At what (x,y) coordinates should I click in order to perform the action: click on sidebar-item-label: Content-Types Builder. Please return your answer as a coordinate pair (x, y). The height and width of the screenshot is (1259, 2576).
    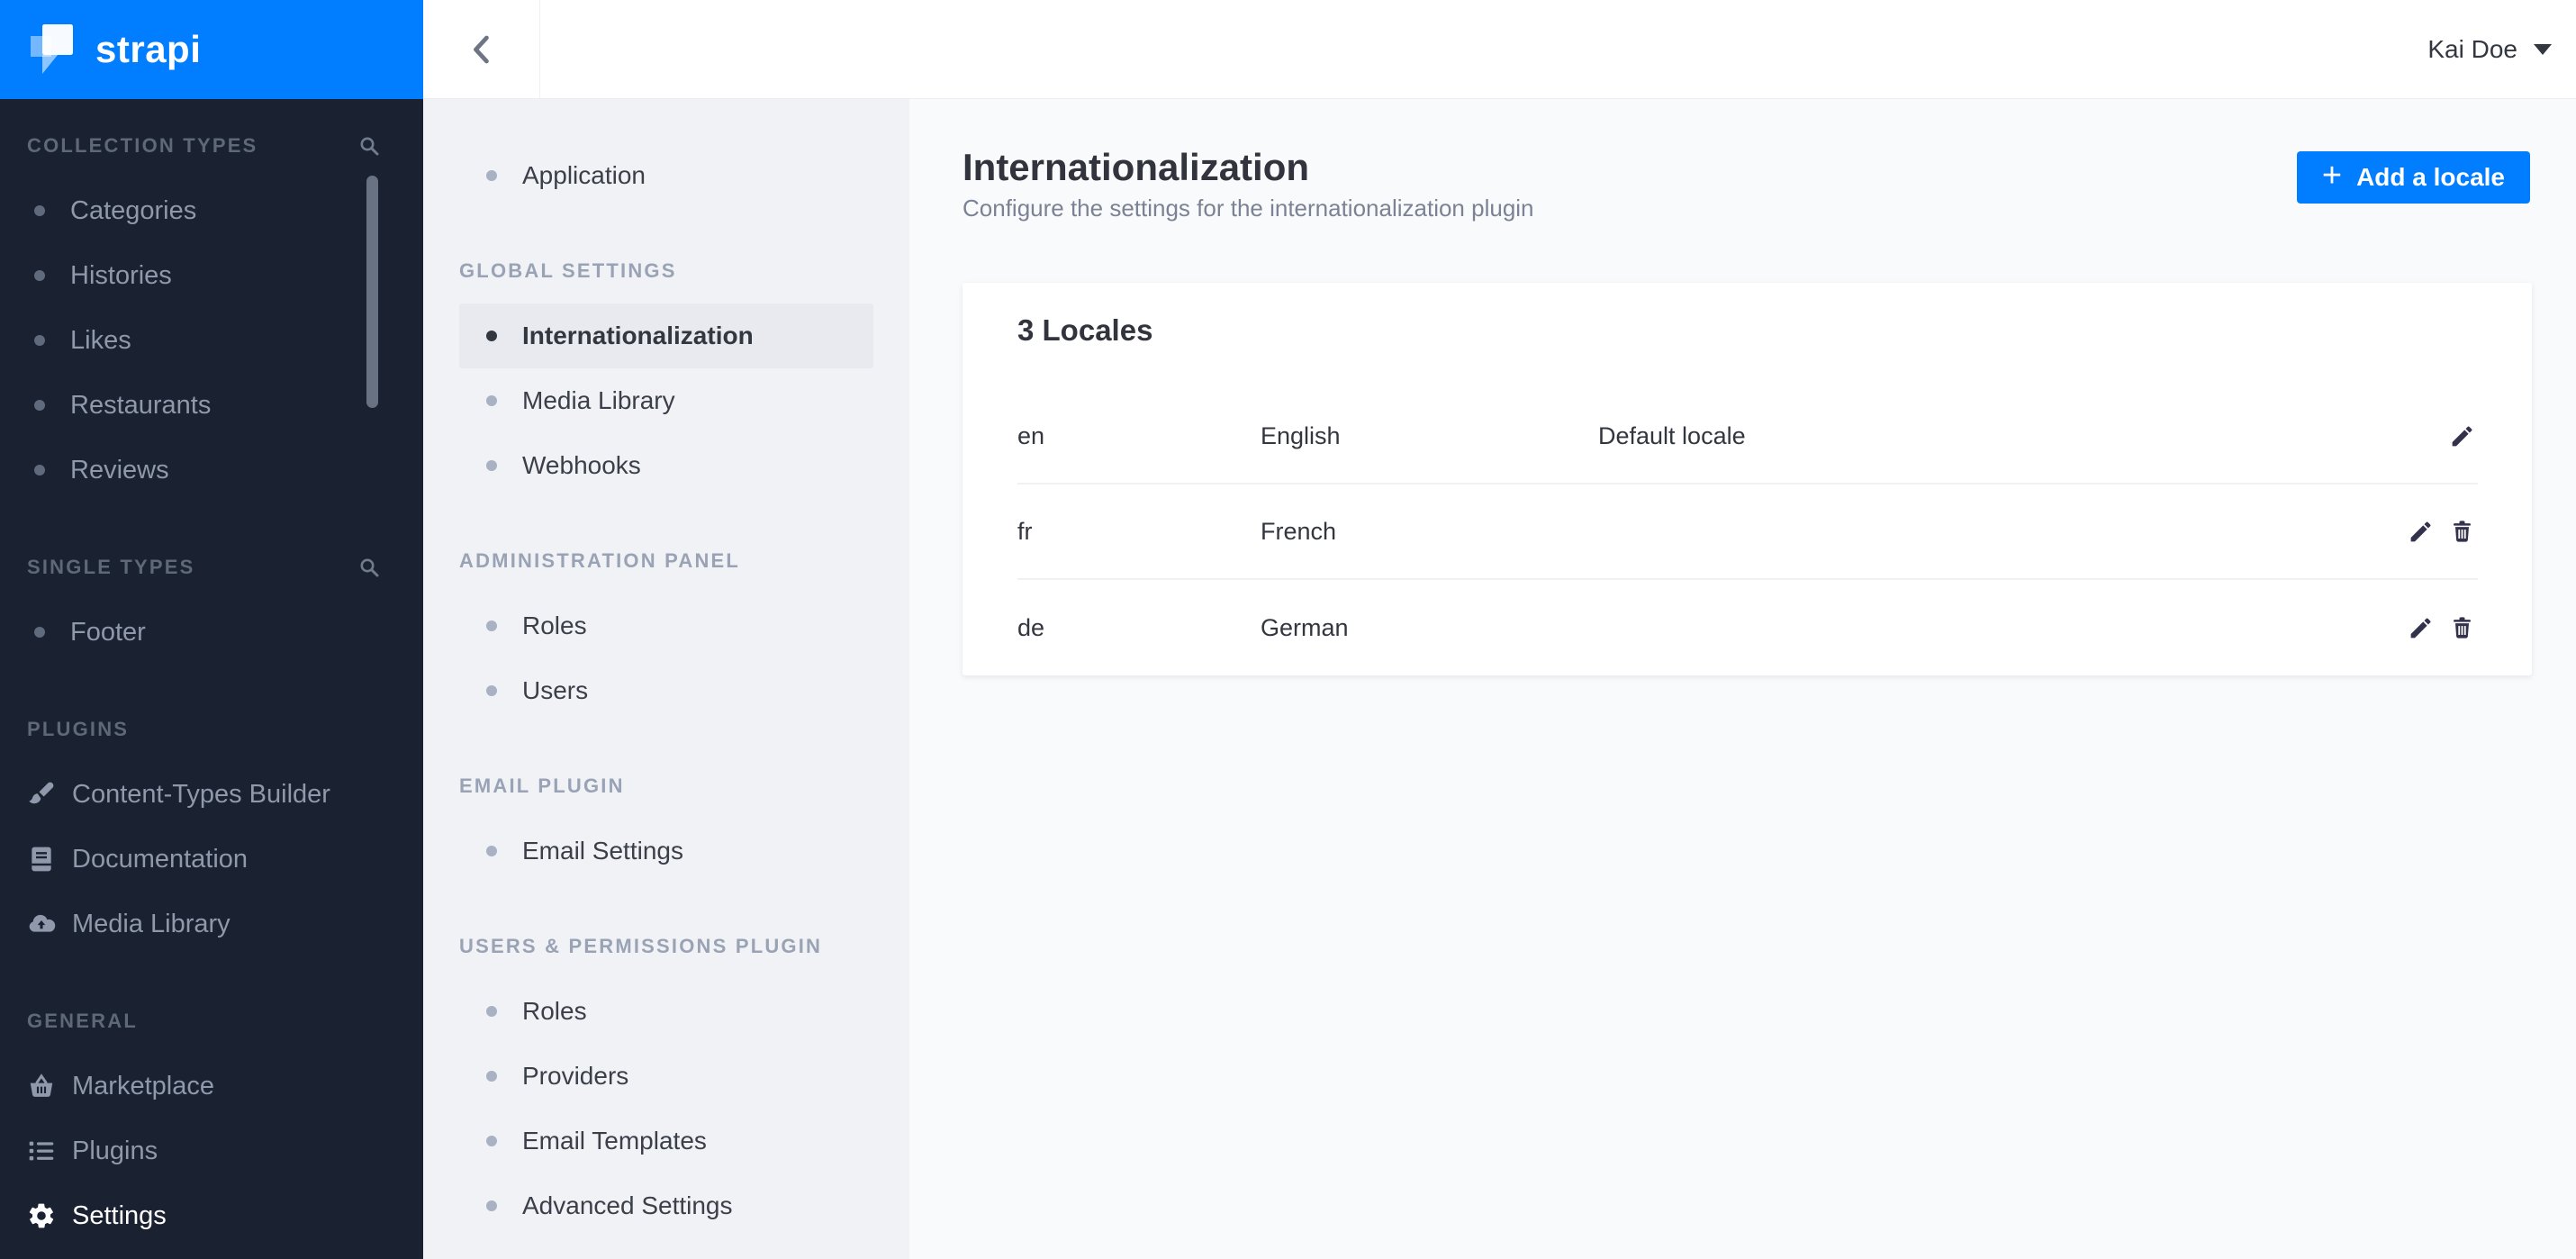
    Looking at the image, I should click on (201, 794).